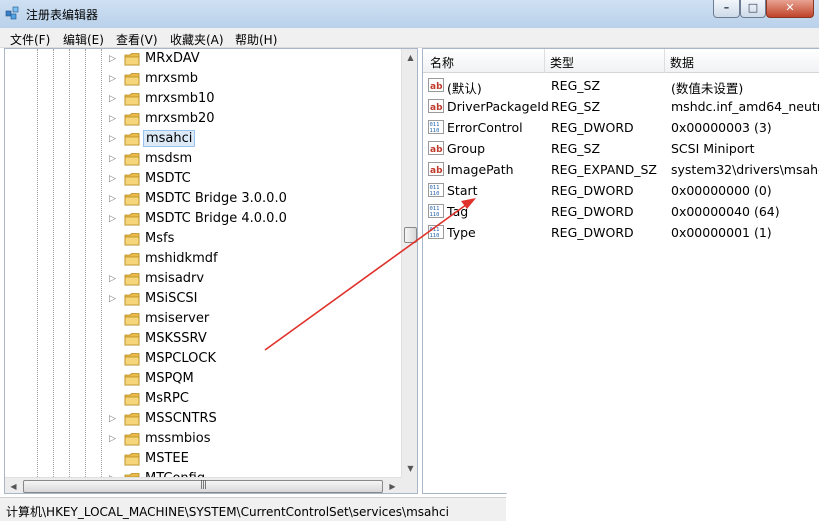 The width and height of the screenshot is (819, 521). Describe the element at coordinates (466, 148) in the screenshot. I see `value-name: Group` at that location.